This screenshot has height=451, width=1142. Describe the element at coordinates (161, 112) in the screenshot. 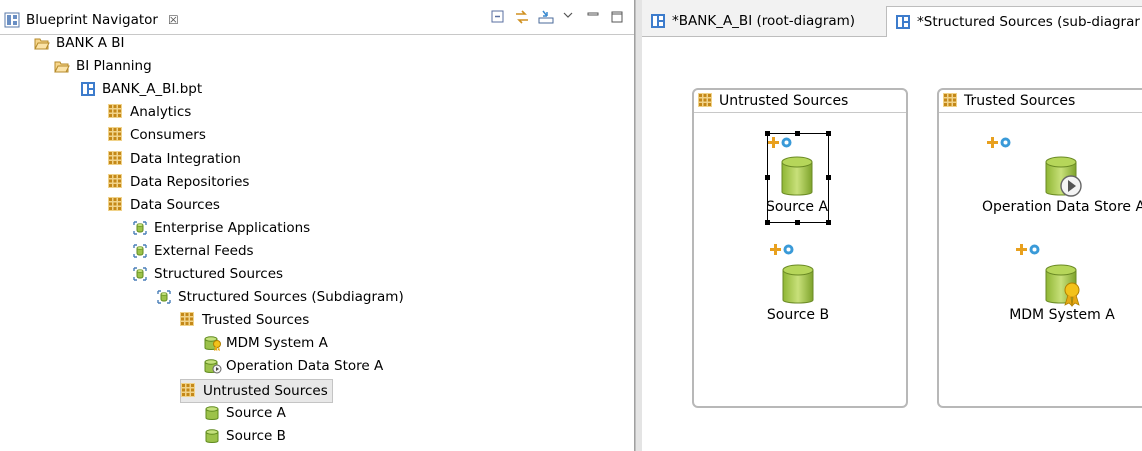

I see `tree-item-label: Analytics` at that location.